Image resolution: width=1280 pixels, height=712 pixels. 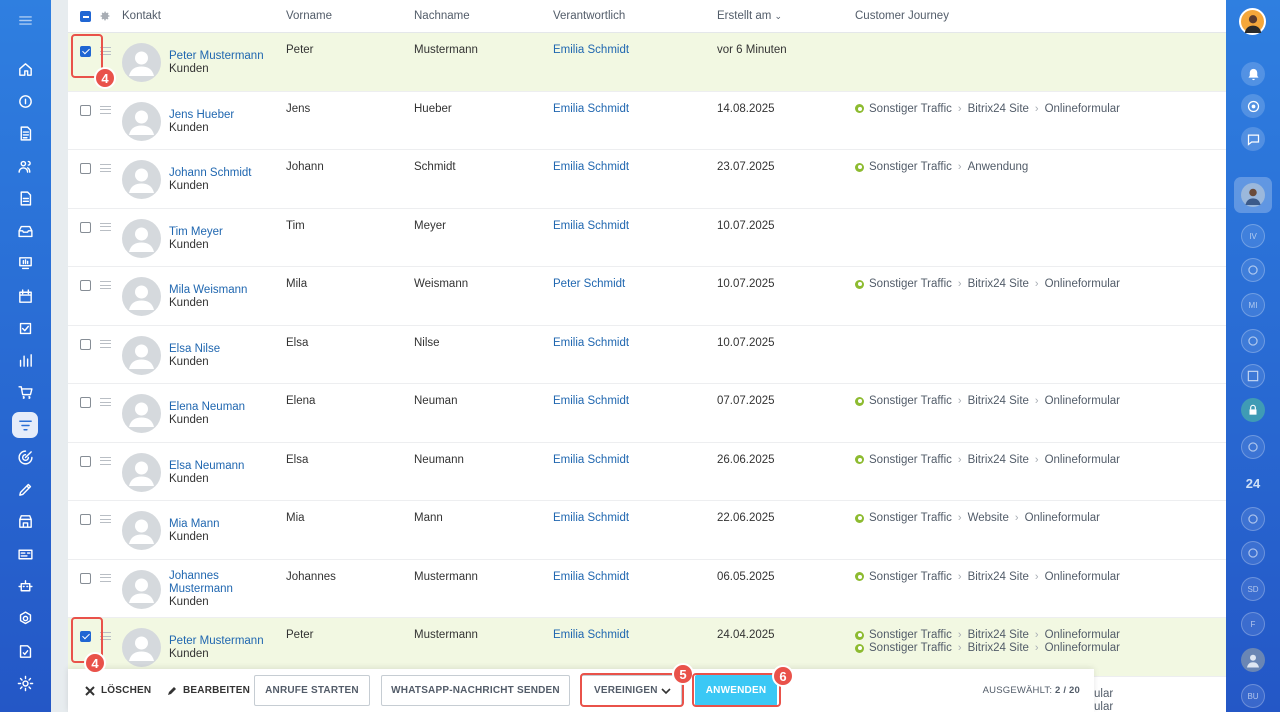 I want to click on chart-board-icon, so click(x=25, y=263).